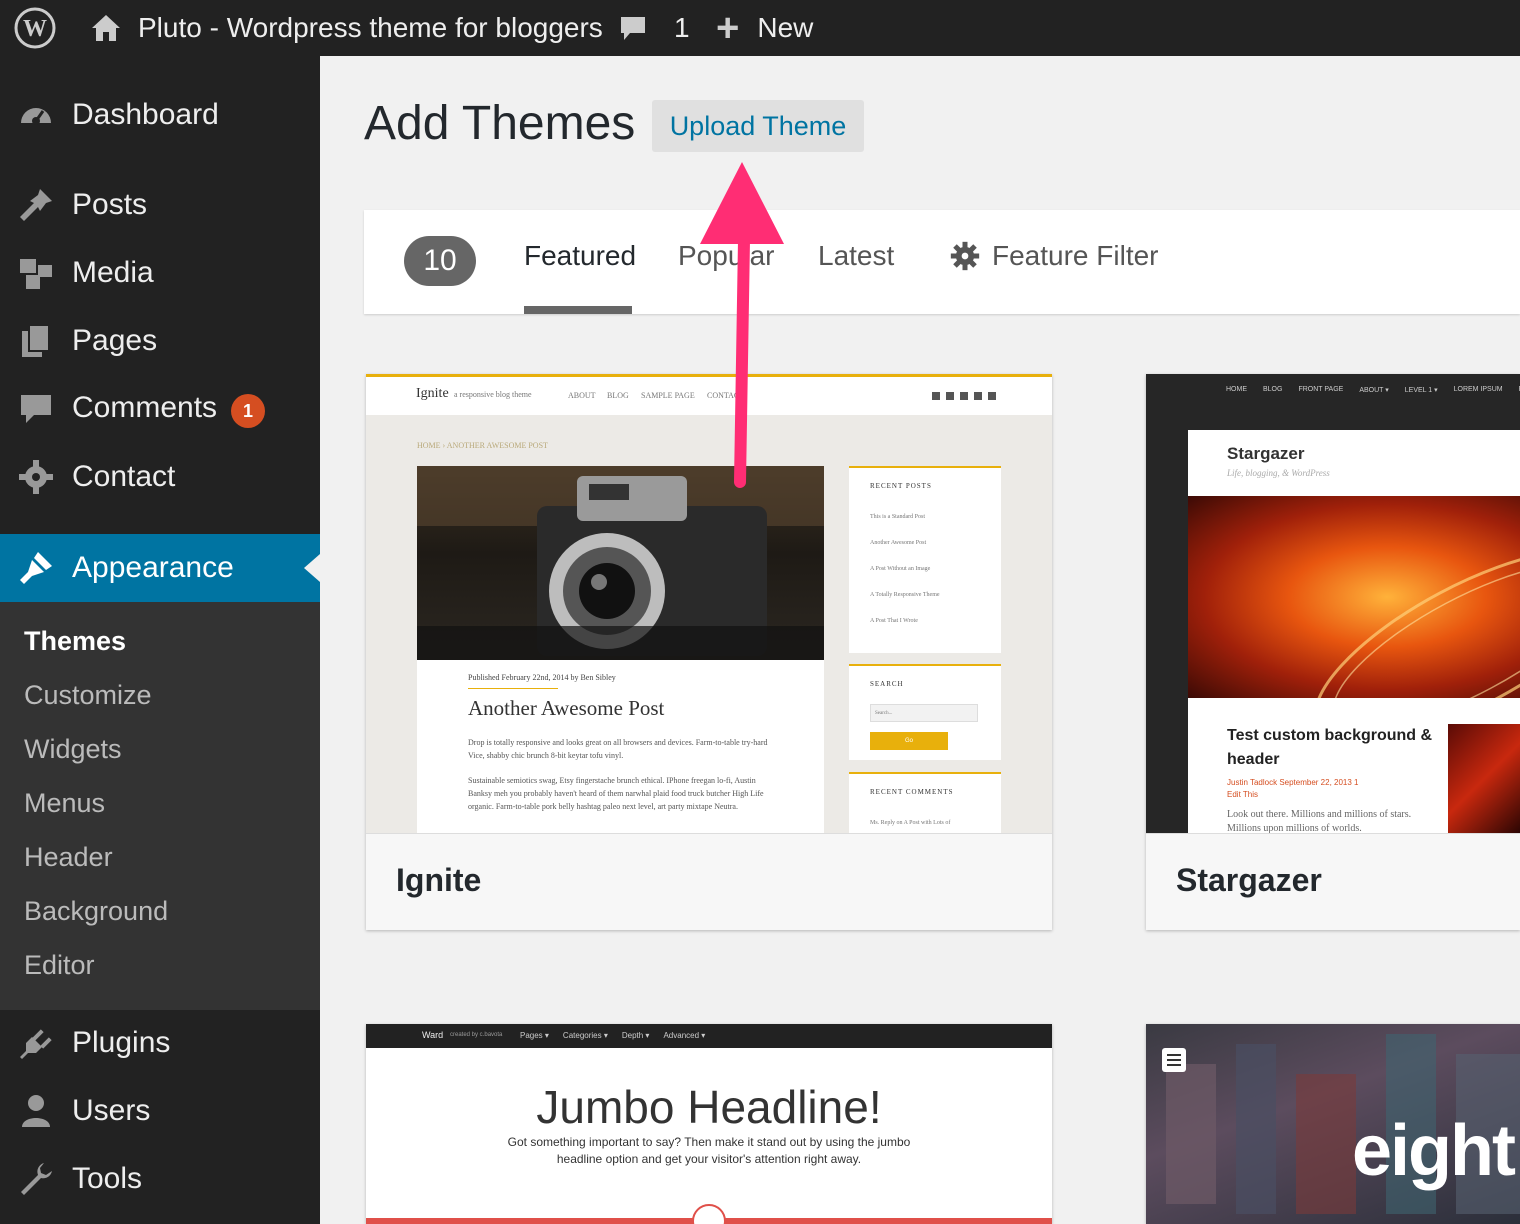 The image size is (1520, 1224). Describe the element at coordinates (160, 273) in the screenshot. I see `sidebar-item-media: Media` at that location.